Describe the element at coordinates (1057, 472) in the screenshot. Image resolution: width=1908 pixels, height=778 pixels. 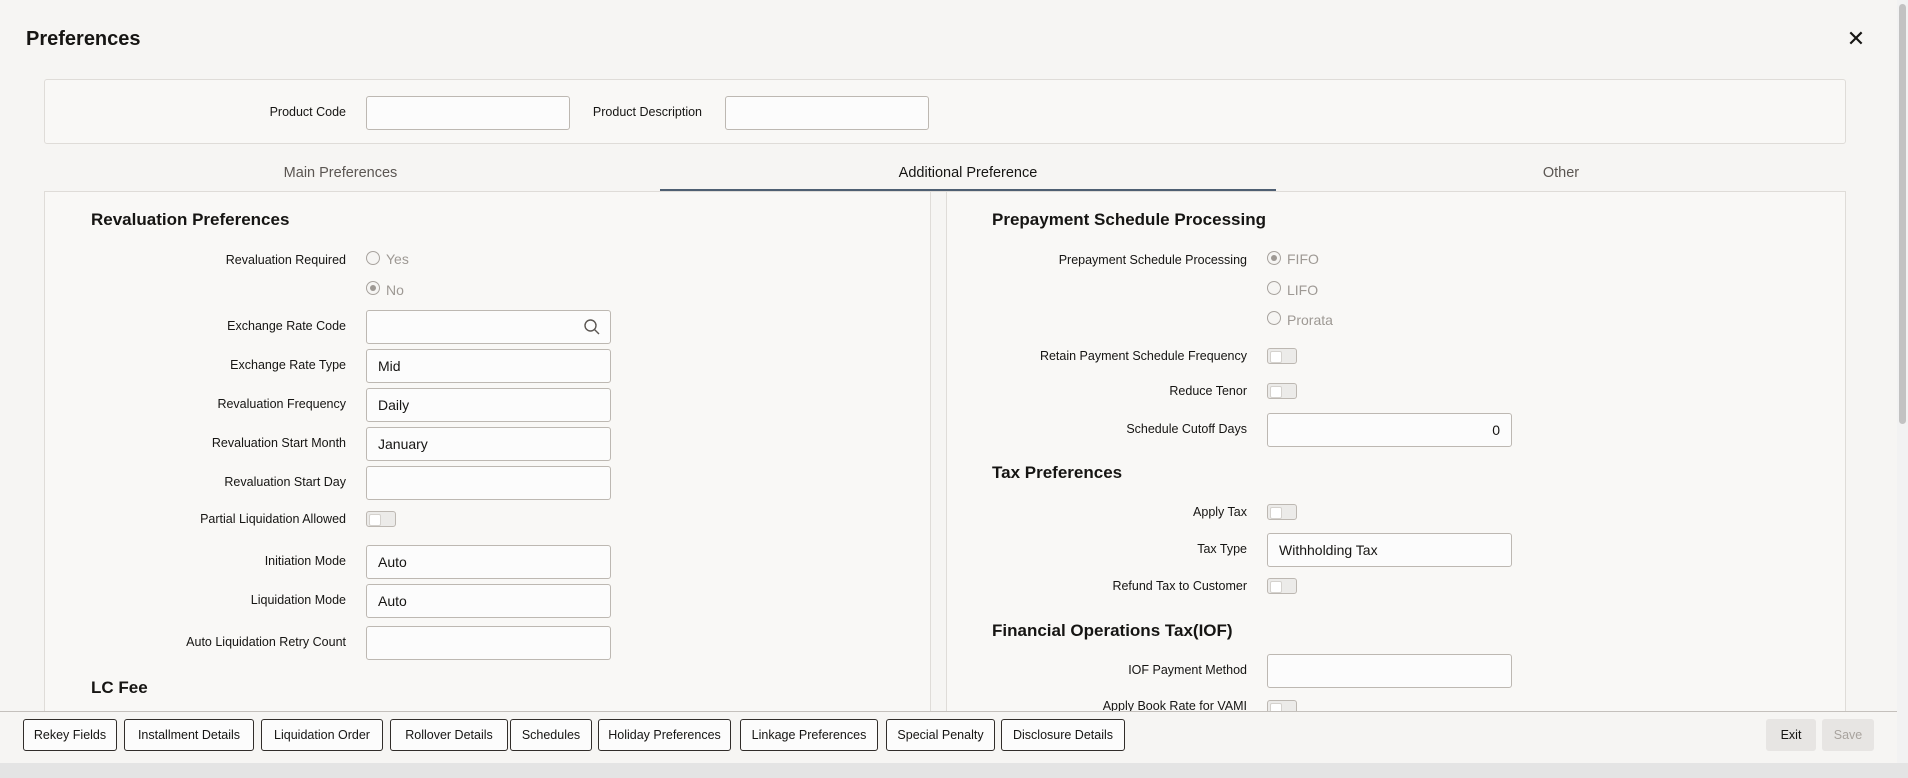
I see `tax-section-title: Tax Preferences` at that location.